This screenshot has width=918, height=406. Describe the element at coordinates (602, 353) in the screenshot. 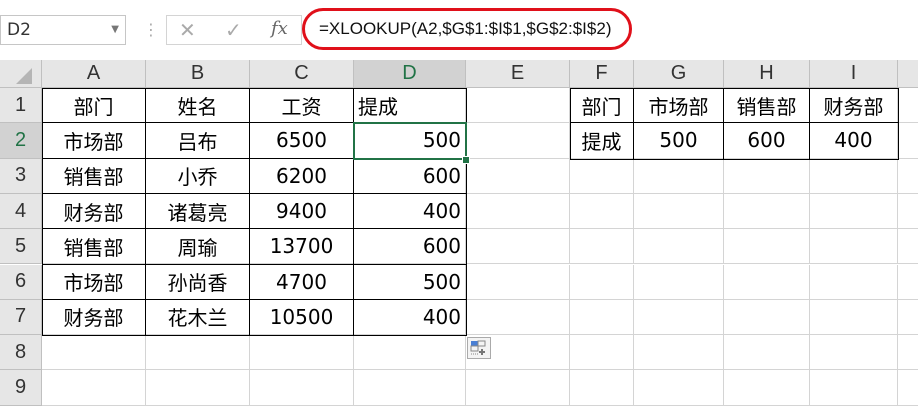

I see `cell-F8` at that location.